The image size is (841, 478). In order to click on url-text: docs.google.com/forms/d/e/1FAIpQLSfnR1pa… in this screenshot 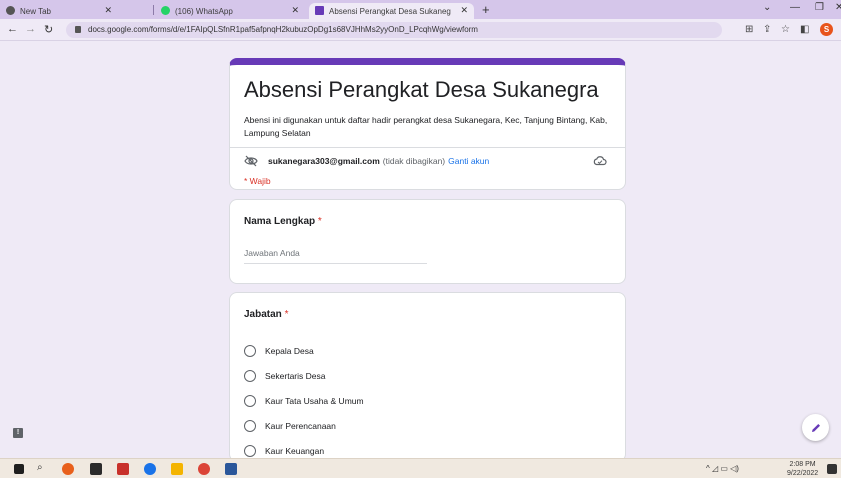, I will do `click(283, 29)`.